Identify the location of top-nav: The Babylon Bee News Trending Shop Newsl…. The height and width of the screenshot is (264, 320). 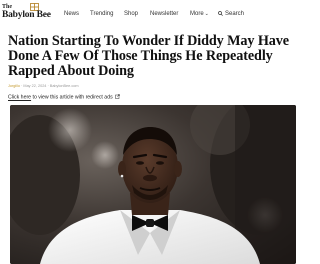
(150, 14).